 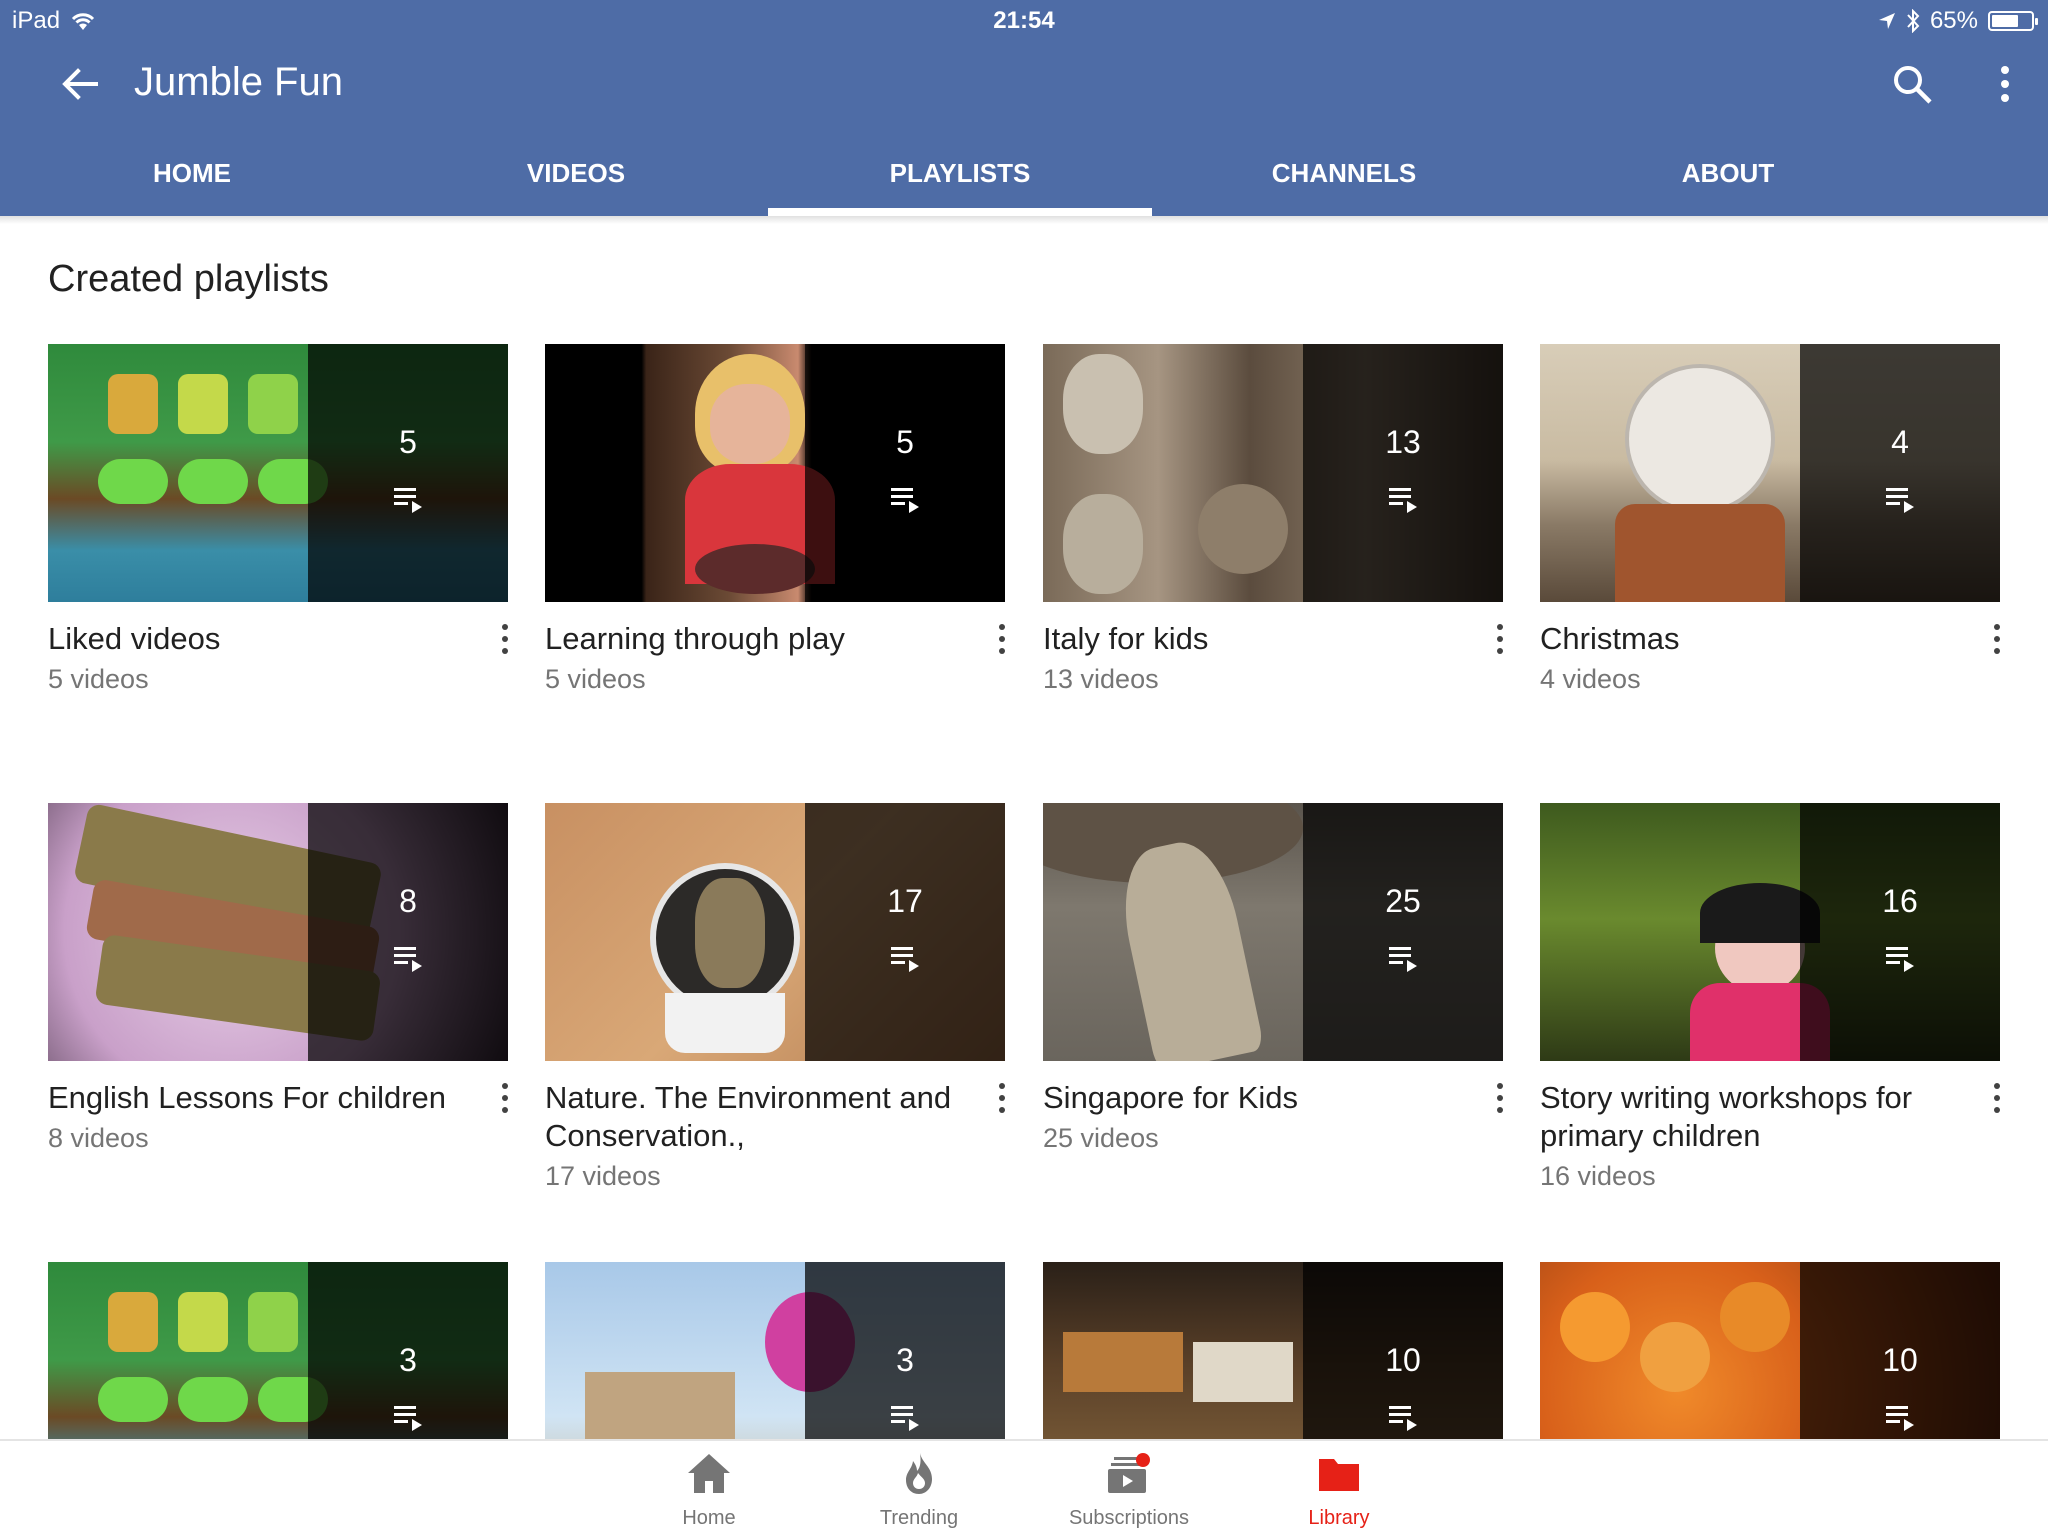 I want to click on playlist-count-overlay: 4, so click(x=1900, y=473).